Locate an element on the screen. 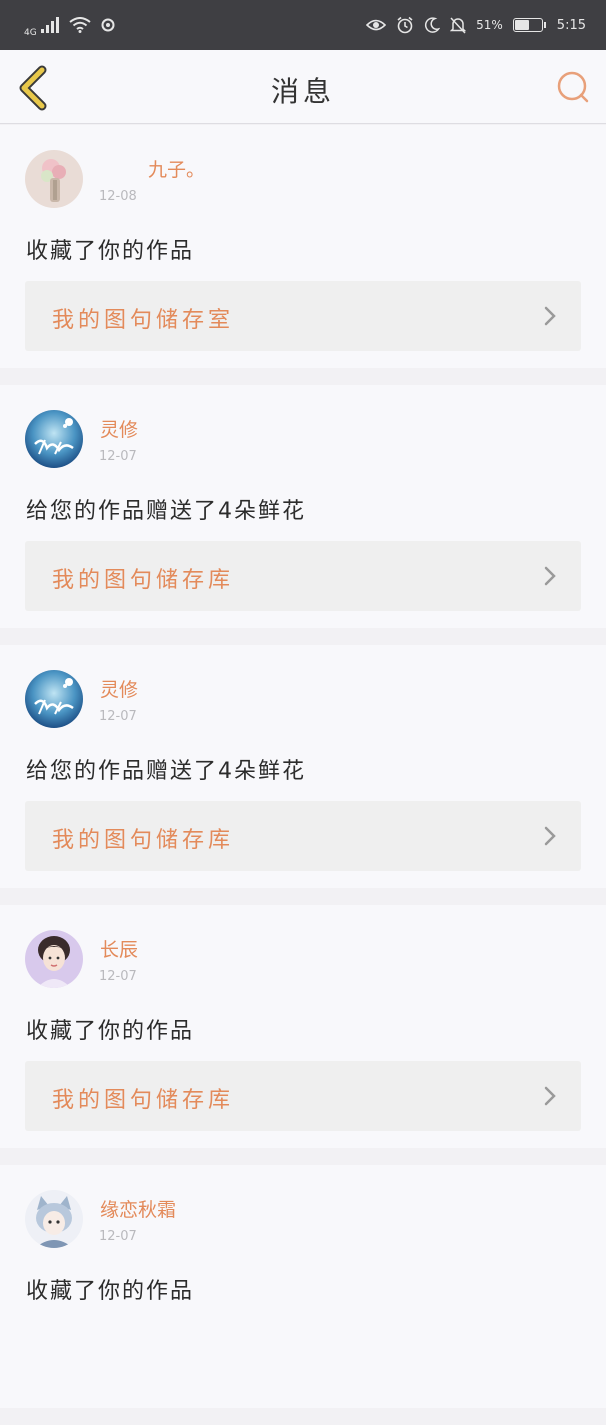 This screenshot has width=606, height=1425. page-title: 消息 is located at coordinates (302, 91).